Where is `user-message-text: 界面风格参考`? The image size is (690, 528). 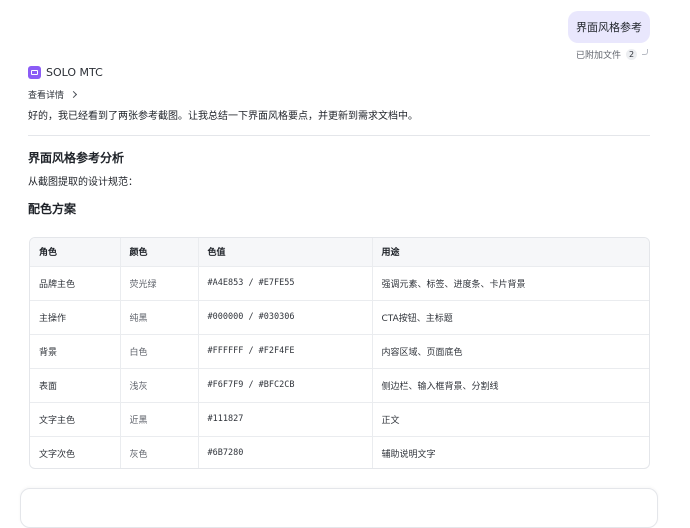
user-message-text: 界面风格参考 is located at coordinates (609, 27).